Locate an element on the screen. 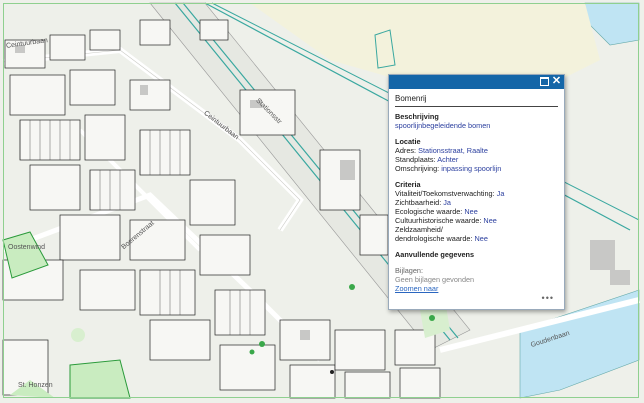  field-label: Adres: is located at coordinates (406, 150).